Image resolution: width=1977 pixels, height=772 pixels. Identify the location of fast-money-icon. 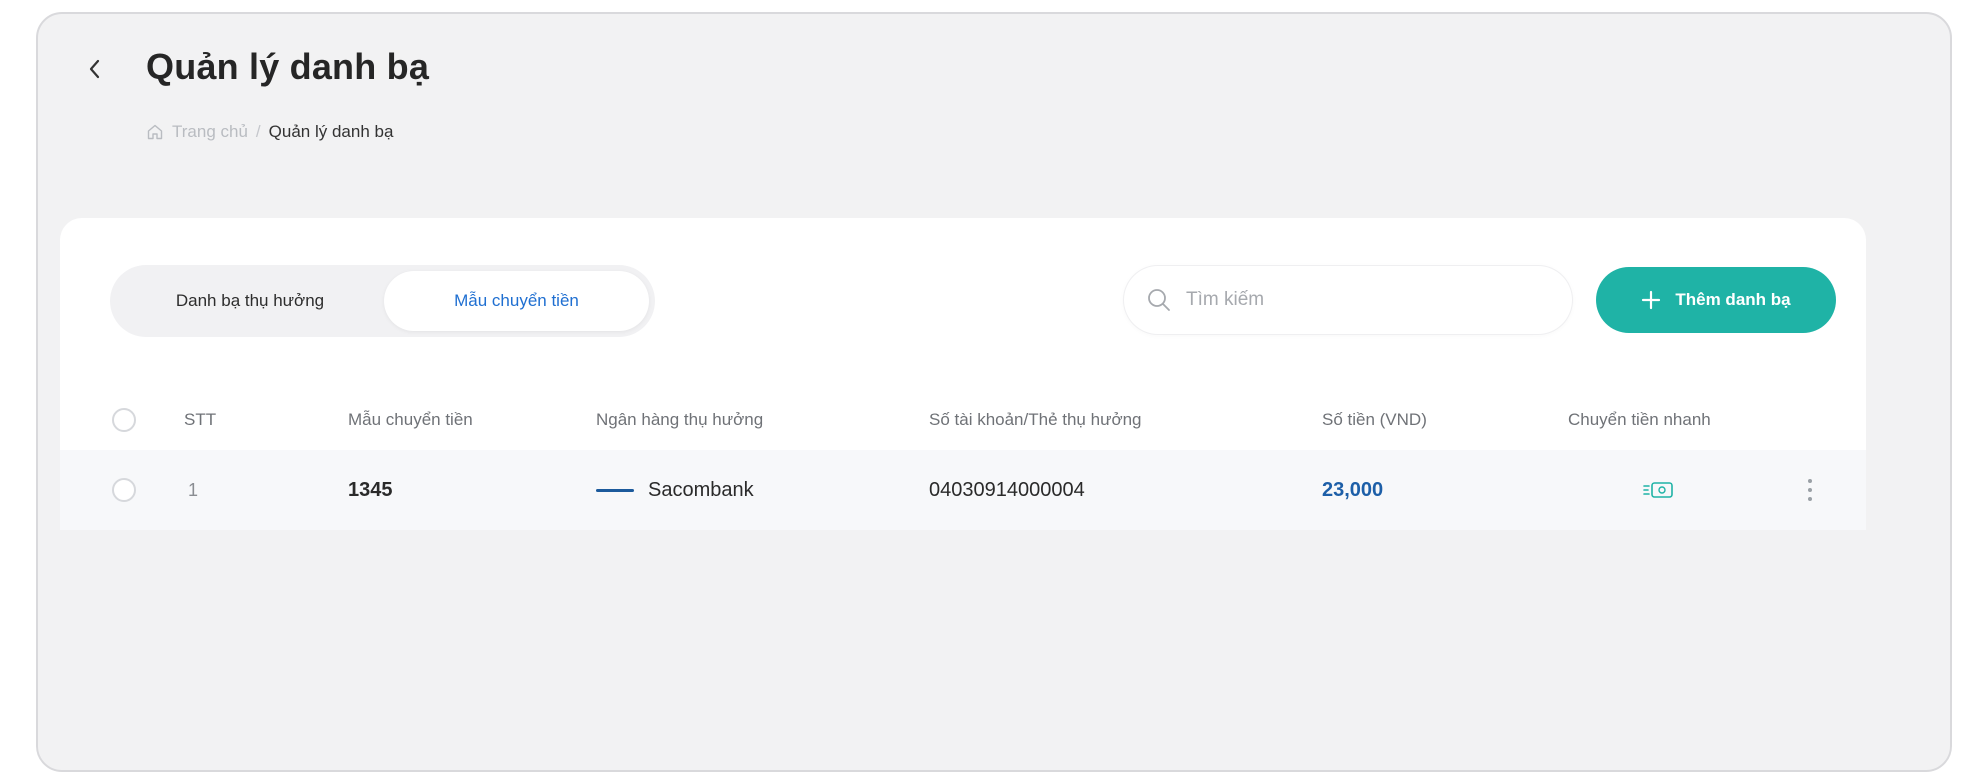
(1658, 490).